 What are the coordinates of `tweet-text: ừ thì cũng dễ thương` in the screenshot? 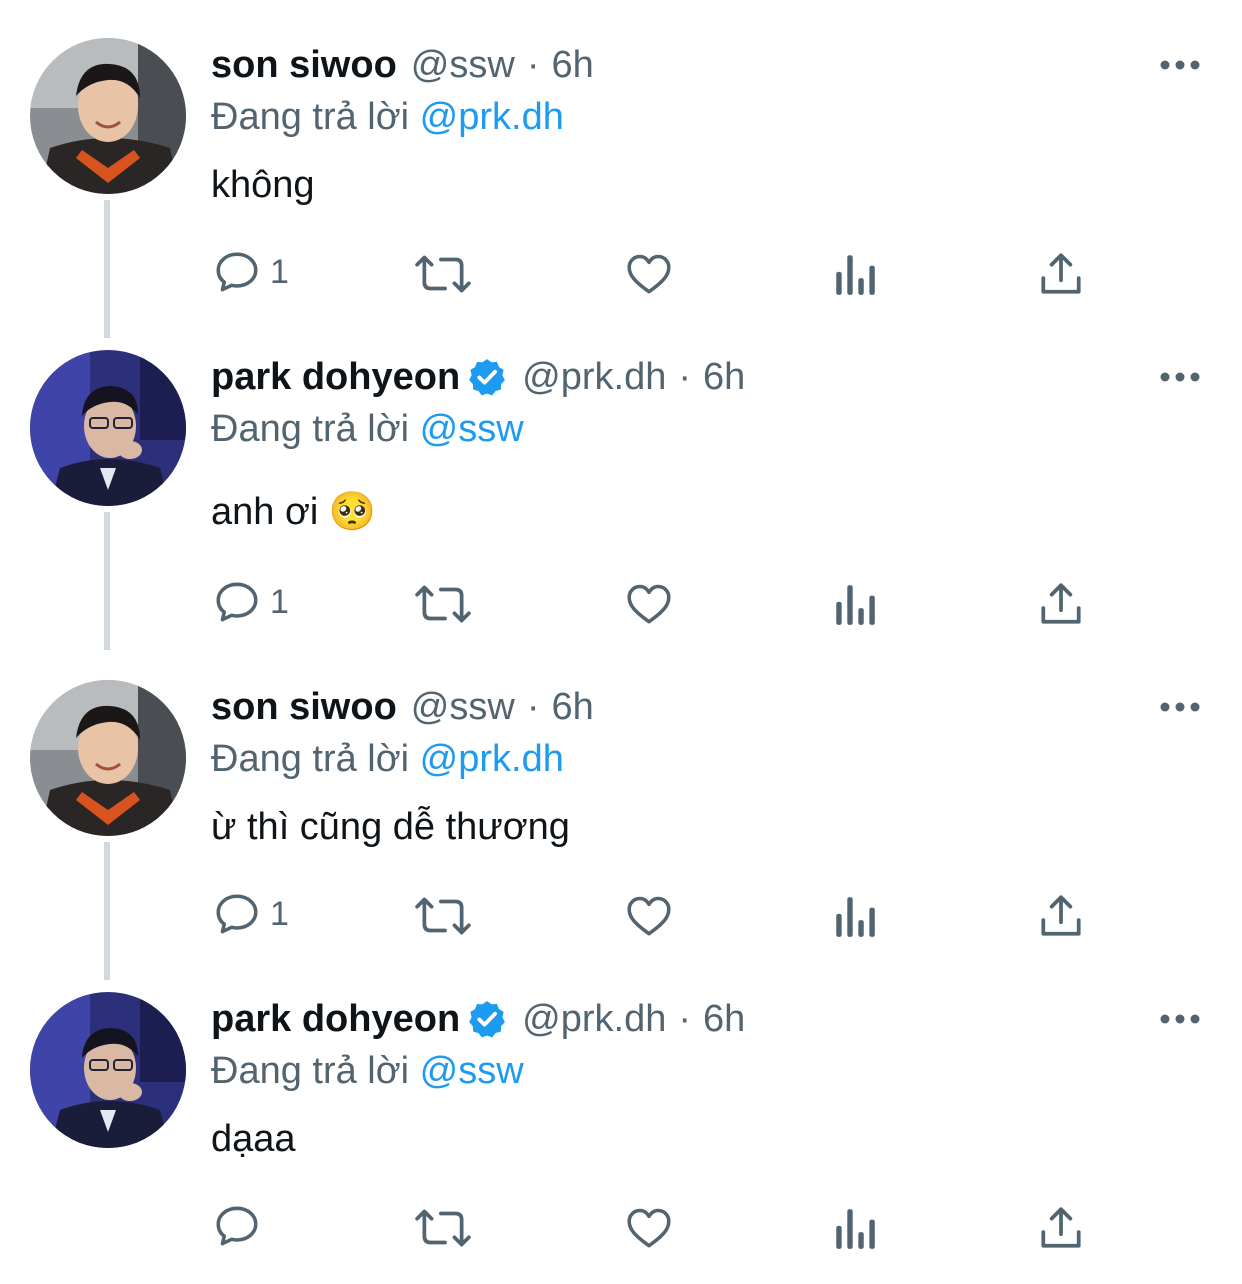 It's located at (390, 827).